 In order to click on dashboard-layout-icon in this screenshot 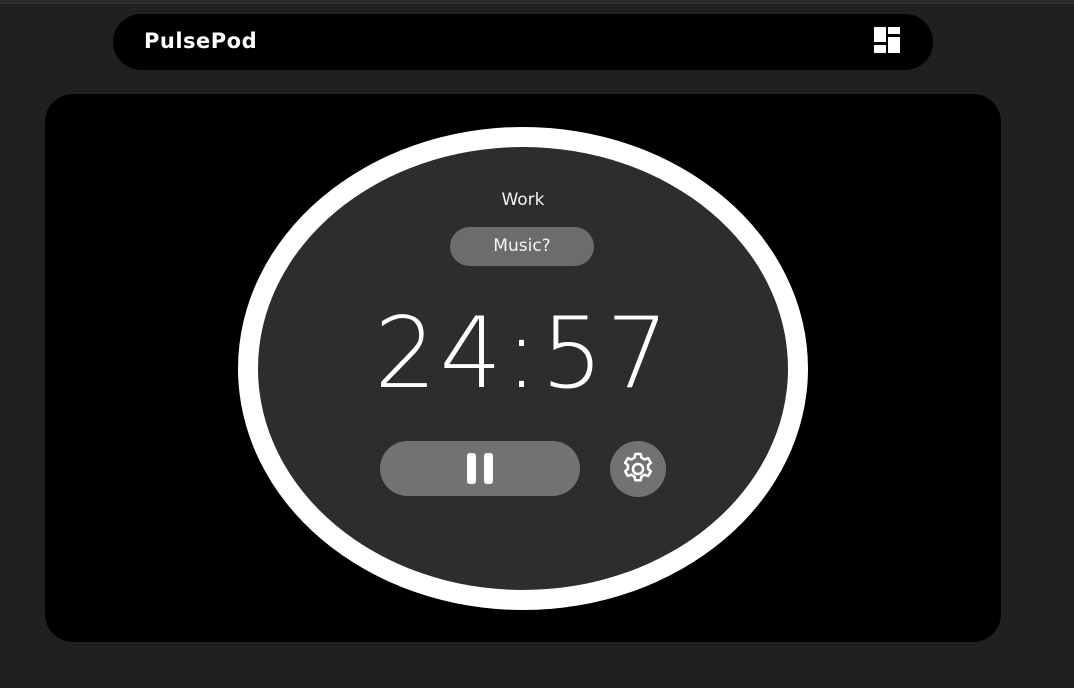, I will do `click(887, 40)`.